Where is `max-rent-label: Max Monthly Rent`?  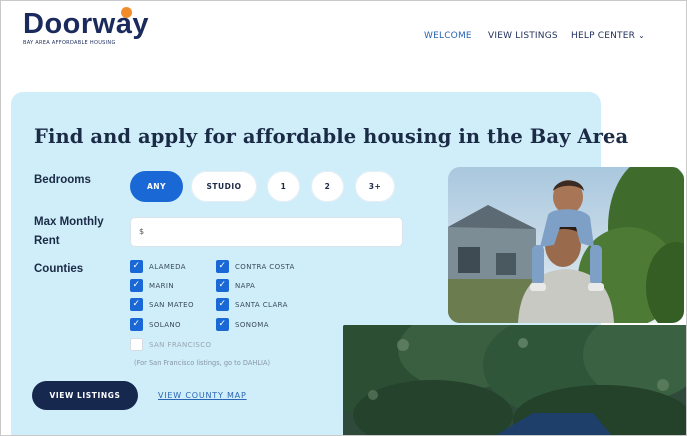 max-rent-label: Max Monthly Rent is located at coordinates (69, 232).